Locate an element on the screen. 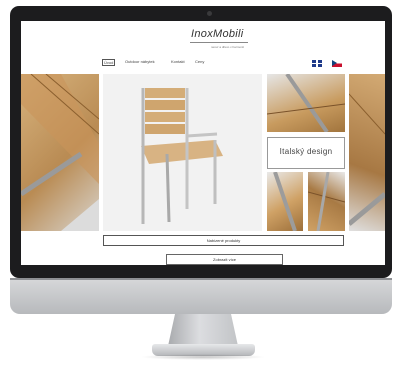 The width and height of the screenshot is (401, 365). flag-uk-icon is located at coordinates (317, 63).